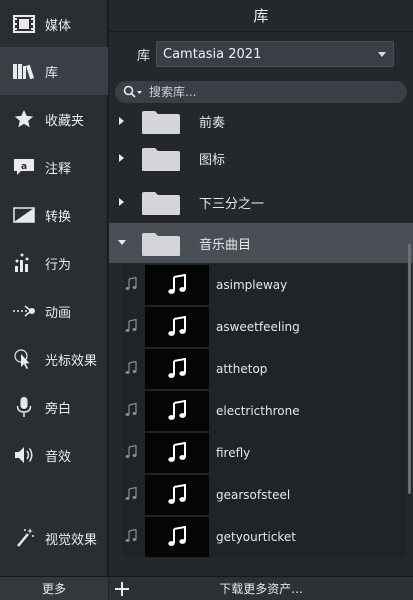  What do you see at coordinates (58, 169) in the screenshot?
I see `sidebar-item-label: 注释` at bounding box center [58, 169].